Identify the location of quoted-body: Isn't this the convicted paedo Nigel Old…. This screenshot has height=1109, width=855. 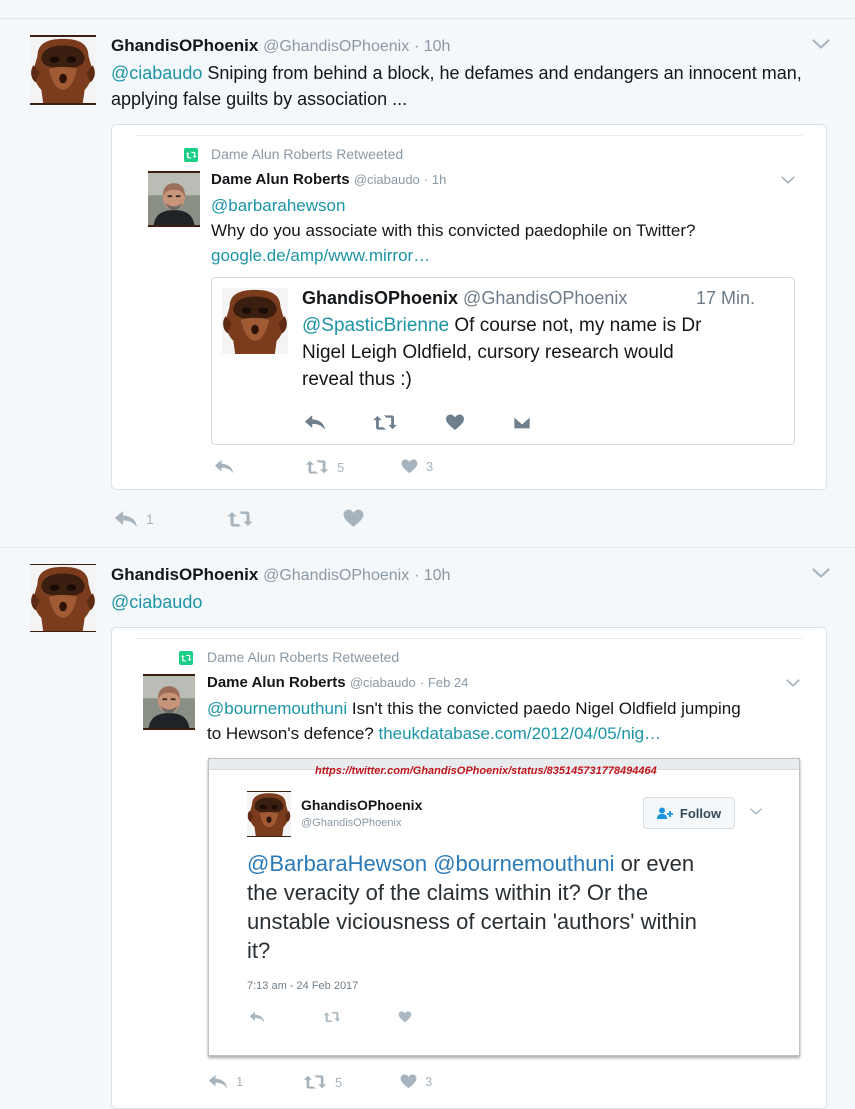
(544, 708).